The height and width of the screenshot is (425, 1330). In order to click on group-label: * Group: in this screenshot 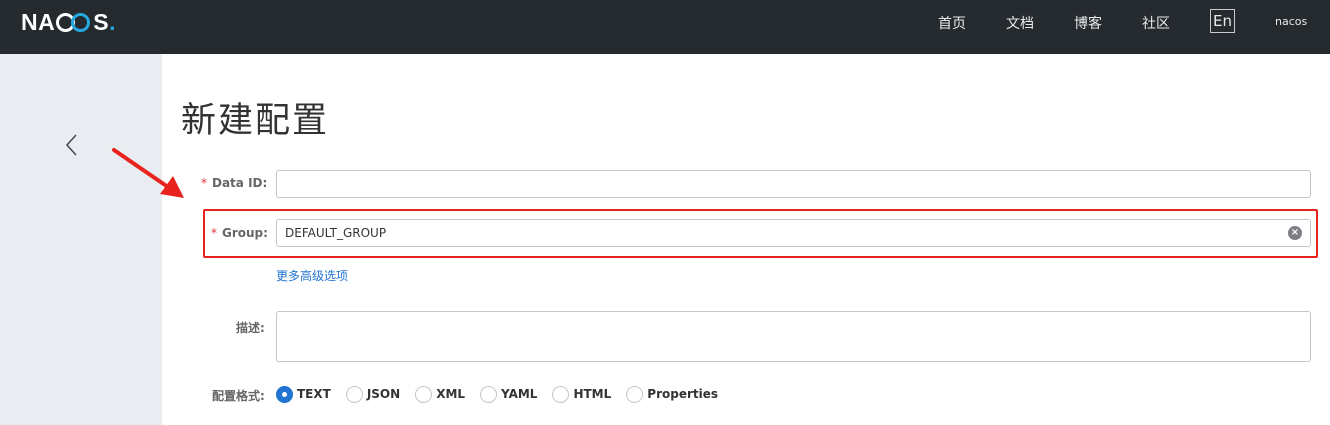, I will do `click(239, 233)`.